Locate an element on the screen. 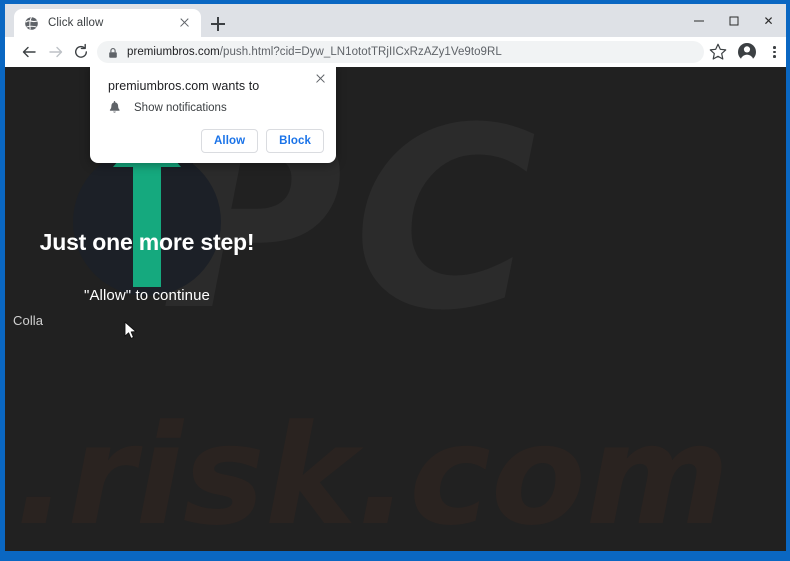 The image size is (790, 561). maximize-icon is located at coordinates (733, 20).